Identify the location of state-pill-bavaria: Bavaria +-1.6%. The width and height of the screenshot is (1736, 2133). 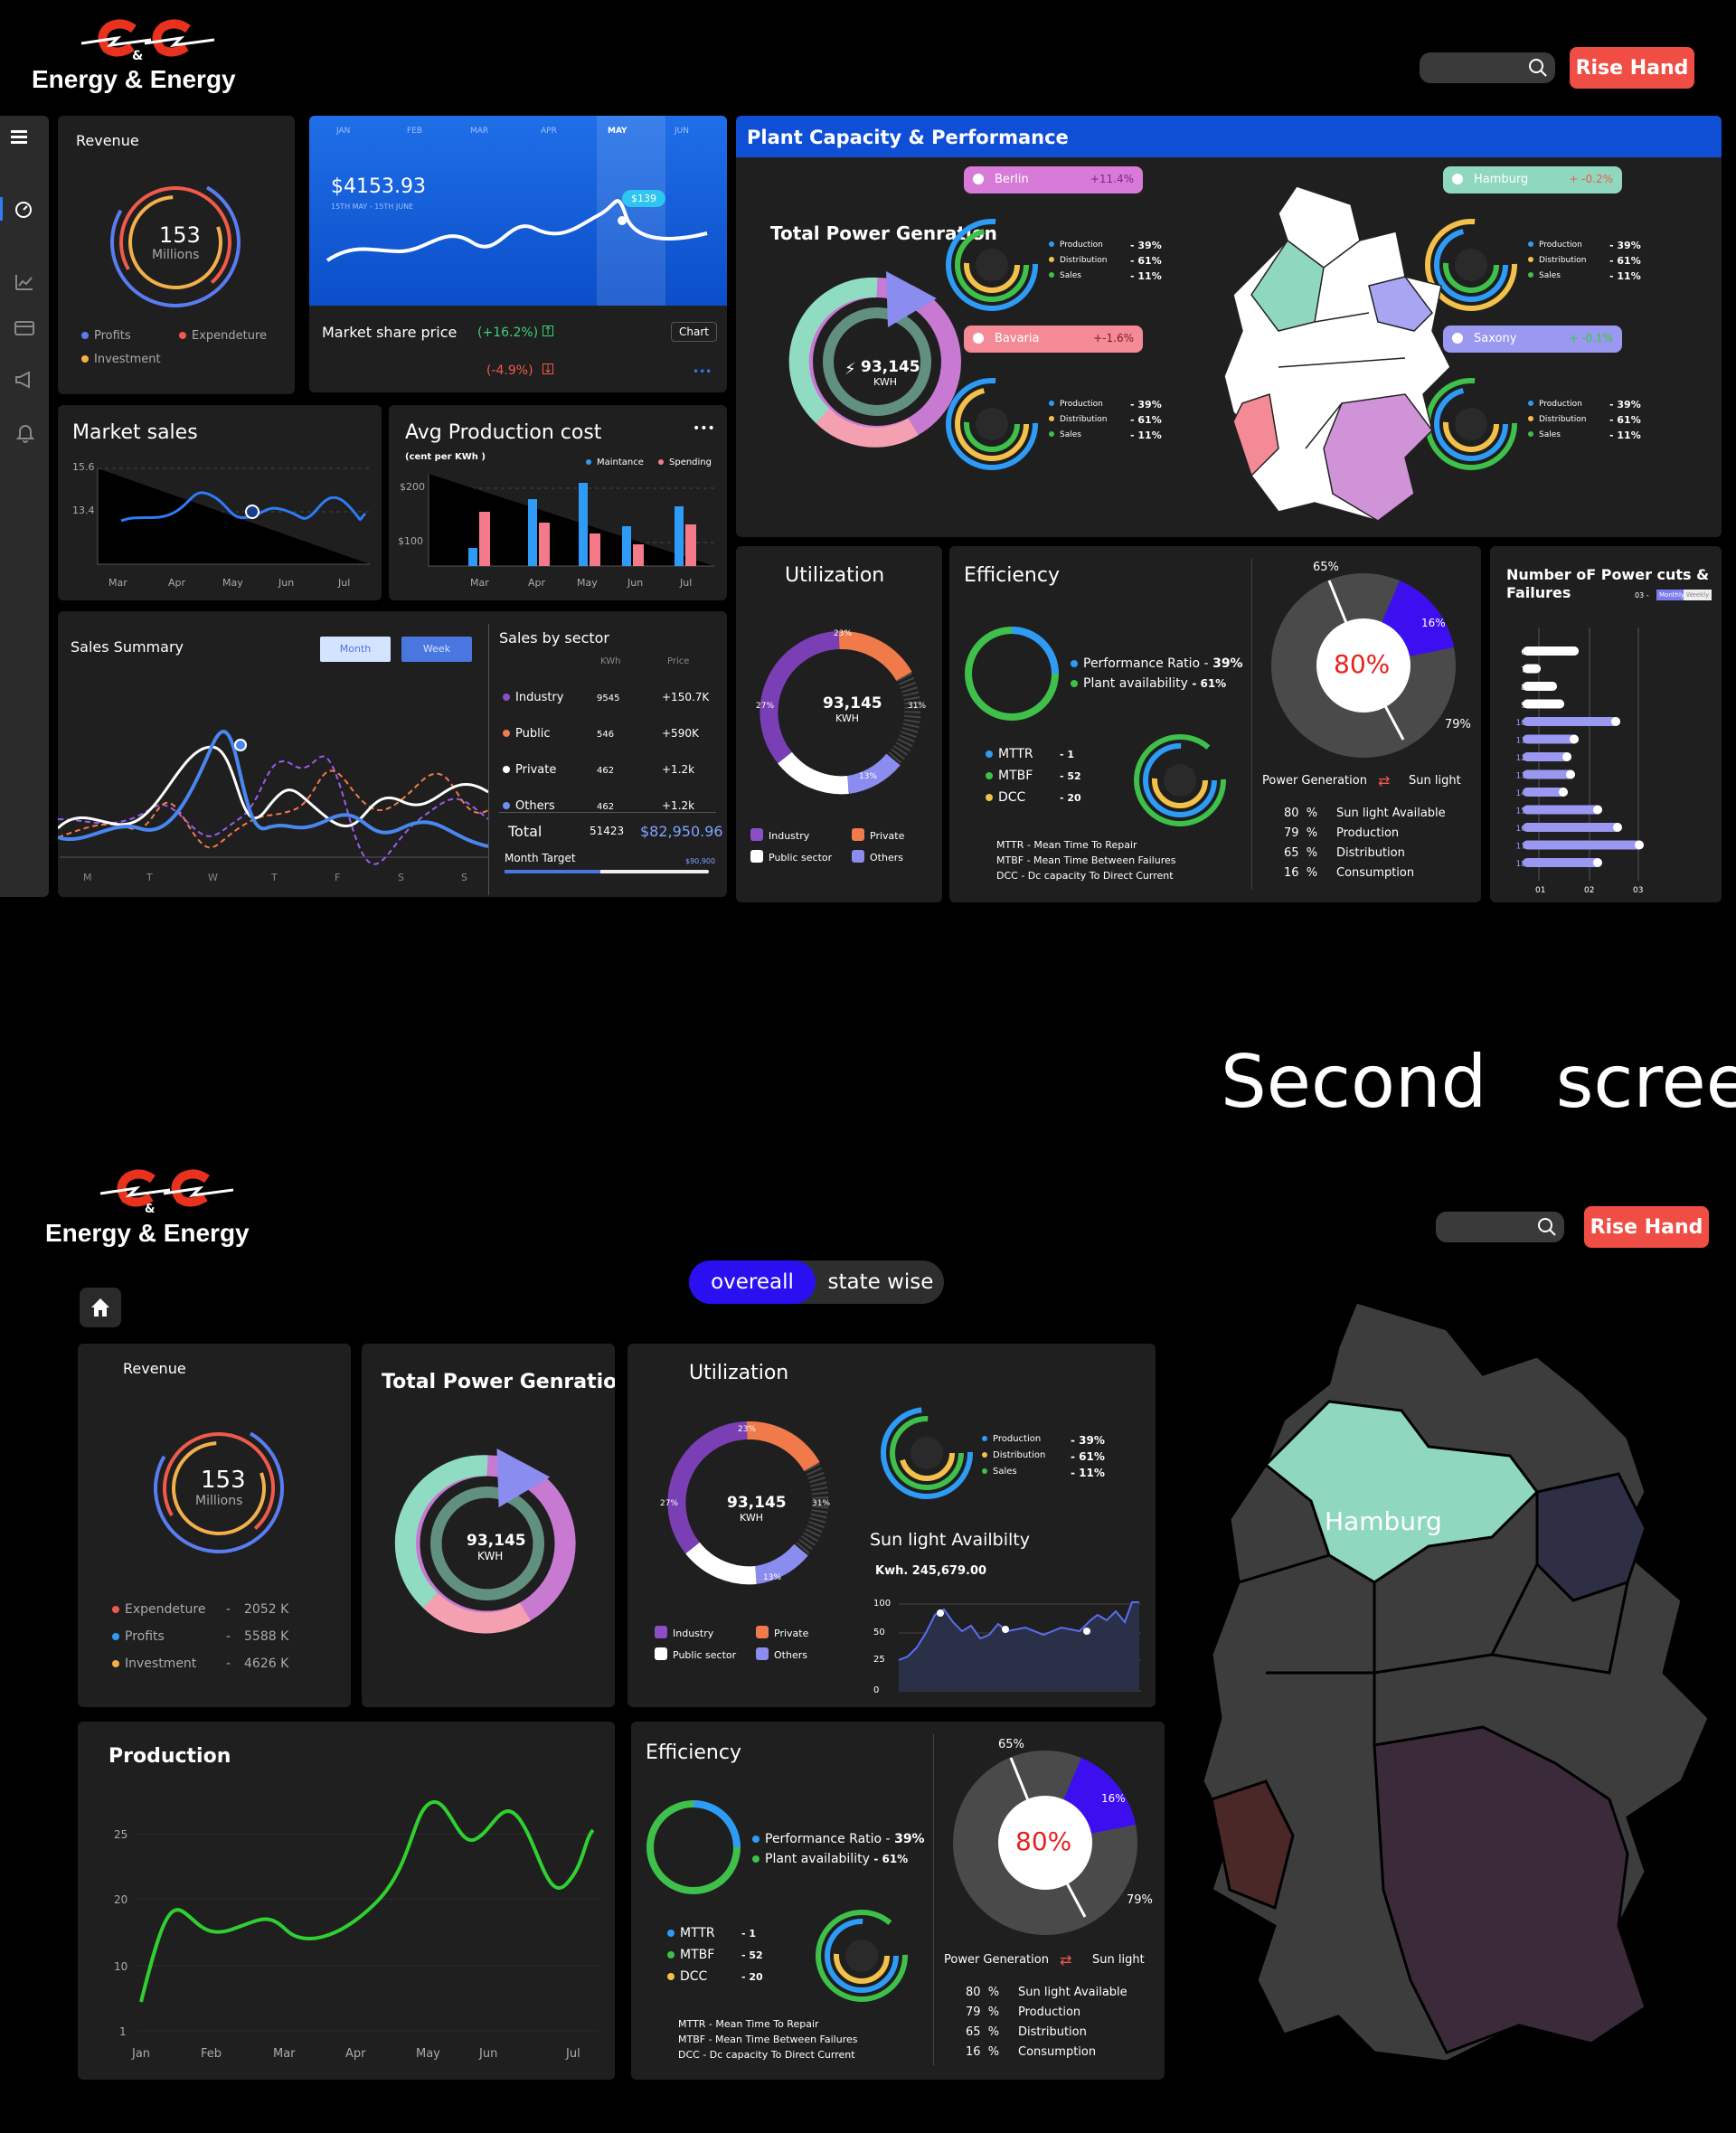
(1053, 339).